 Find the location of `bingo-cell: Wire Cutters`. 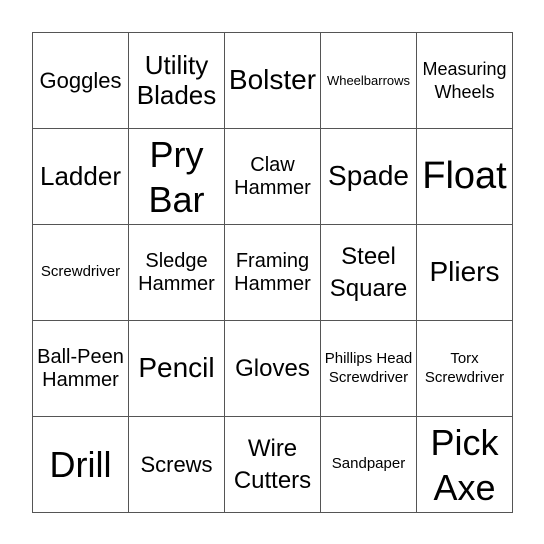

bingo-cell: Wire Cutters is located at coordinates (273, 465).